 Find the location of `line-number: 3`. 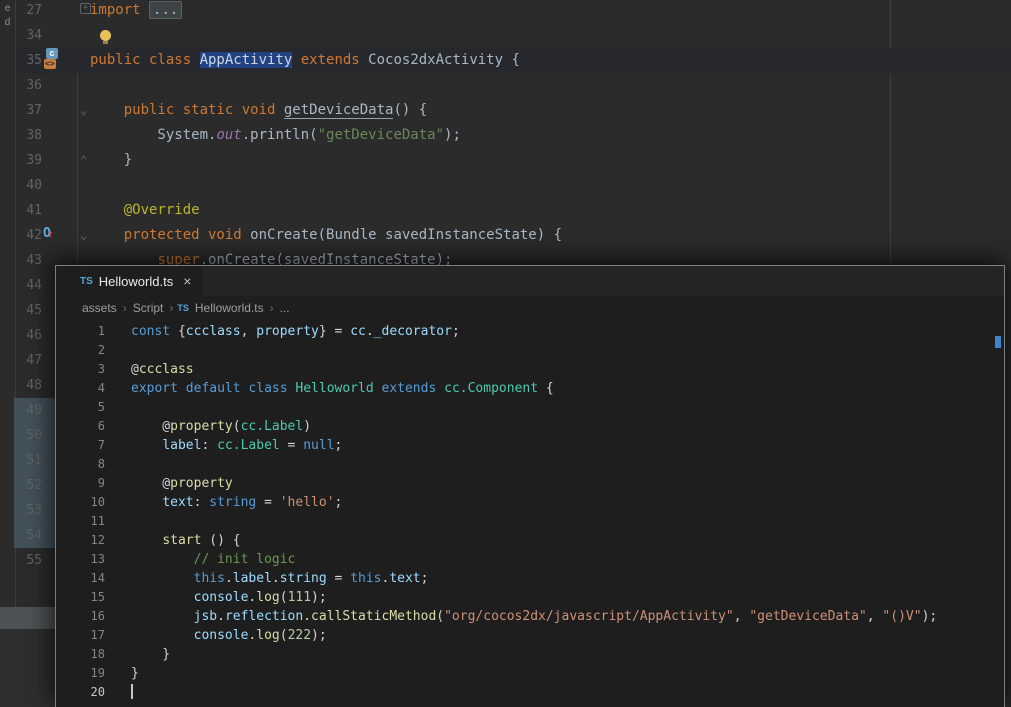

line-number: 3 is located at coordinates (80, 369).